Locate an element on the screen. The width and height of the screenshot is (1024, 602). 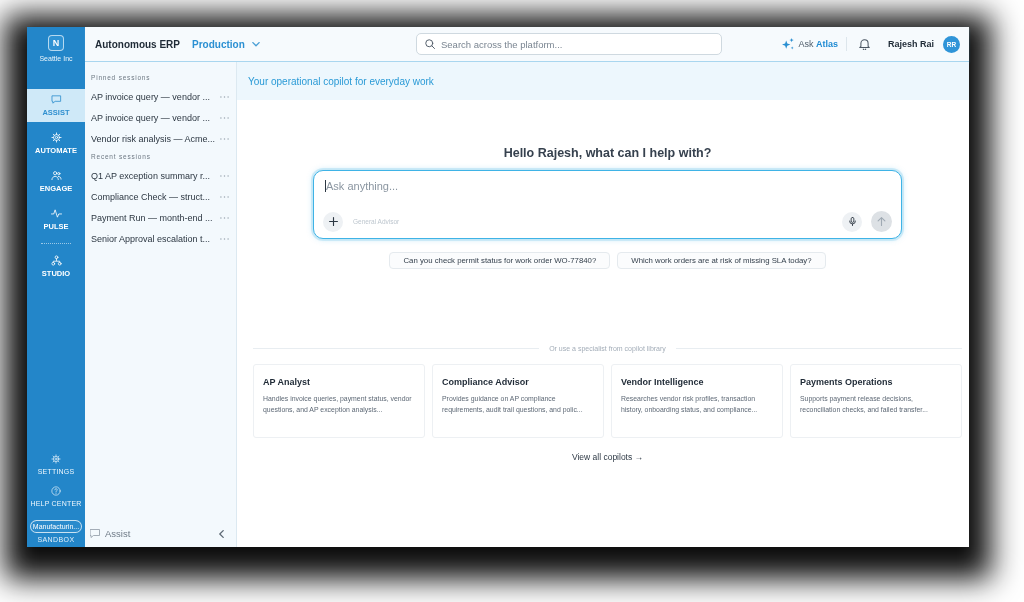
attach-button is located at coordinates (333, 221).